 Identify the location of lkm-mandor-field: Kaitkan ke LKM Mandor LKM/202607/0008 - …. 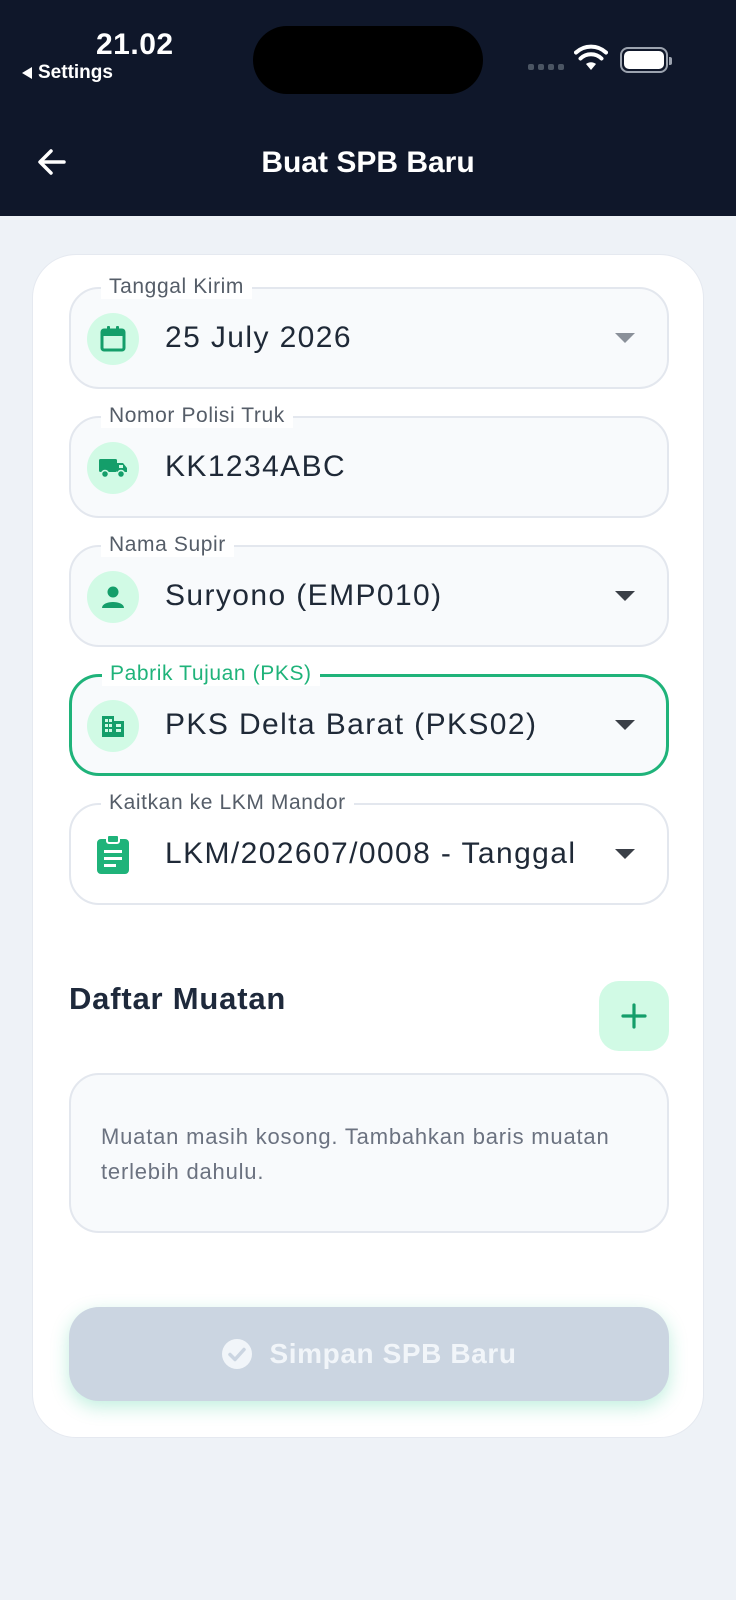
(369, 848).